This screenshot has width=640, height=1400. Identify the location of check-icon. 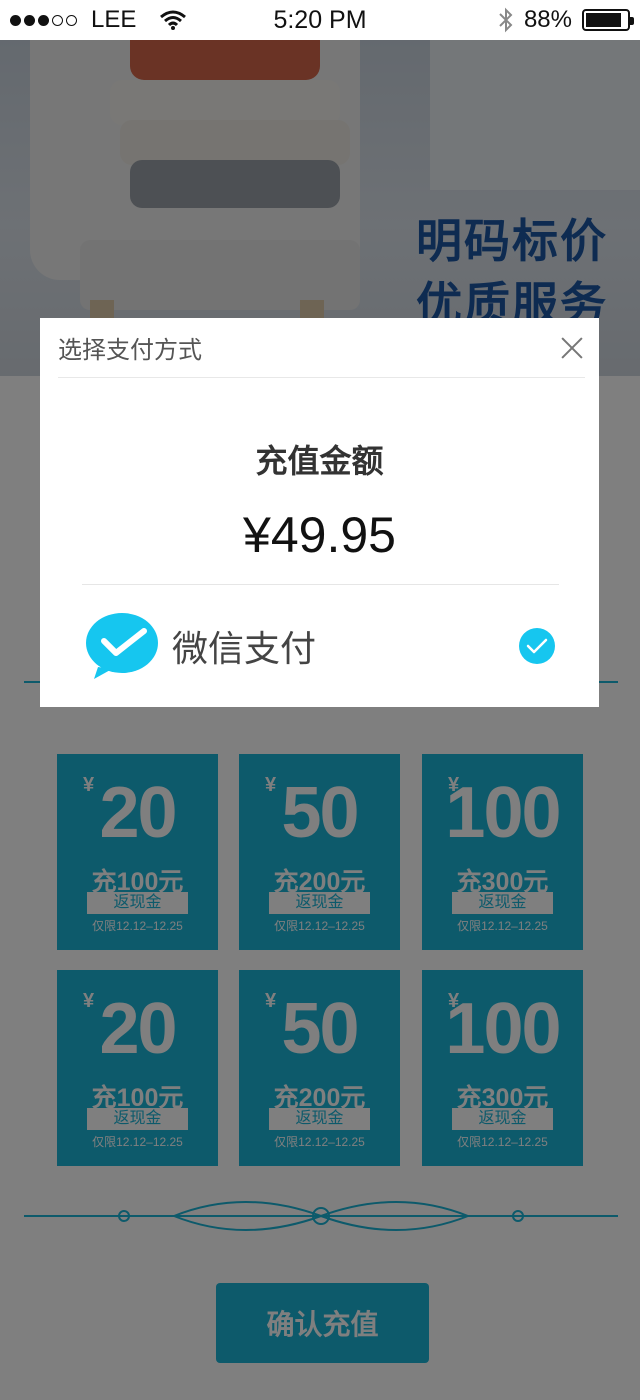
(537, 646).